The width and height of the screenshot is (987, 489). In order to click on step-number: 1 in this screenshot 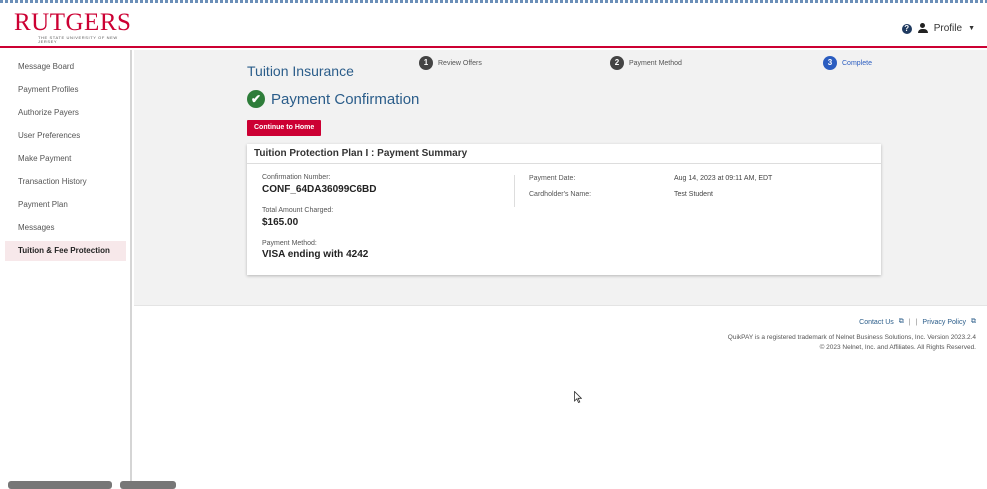, I will do `click(426, 63)`.